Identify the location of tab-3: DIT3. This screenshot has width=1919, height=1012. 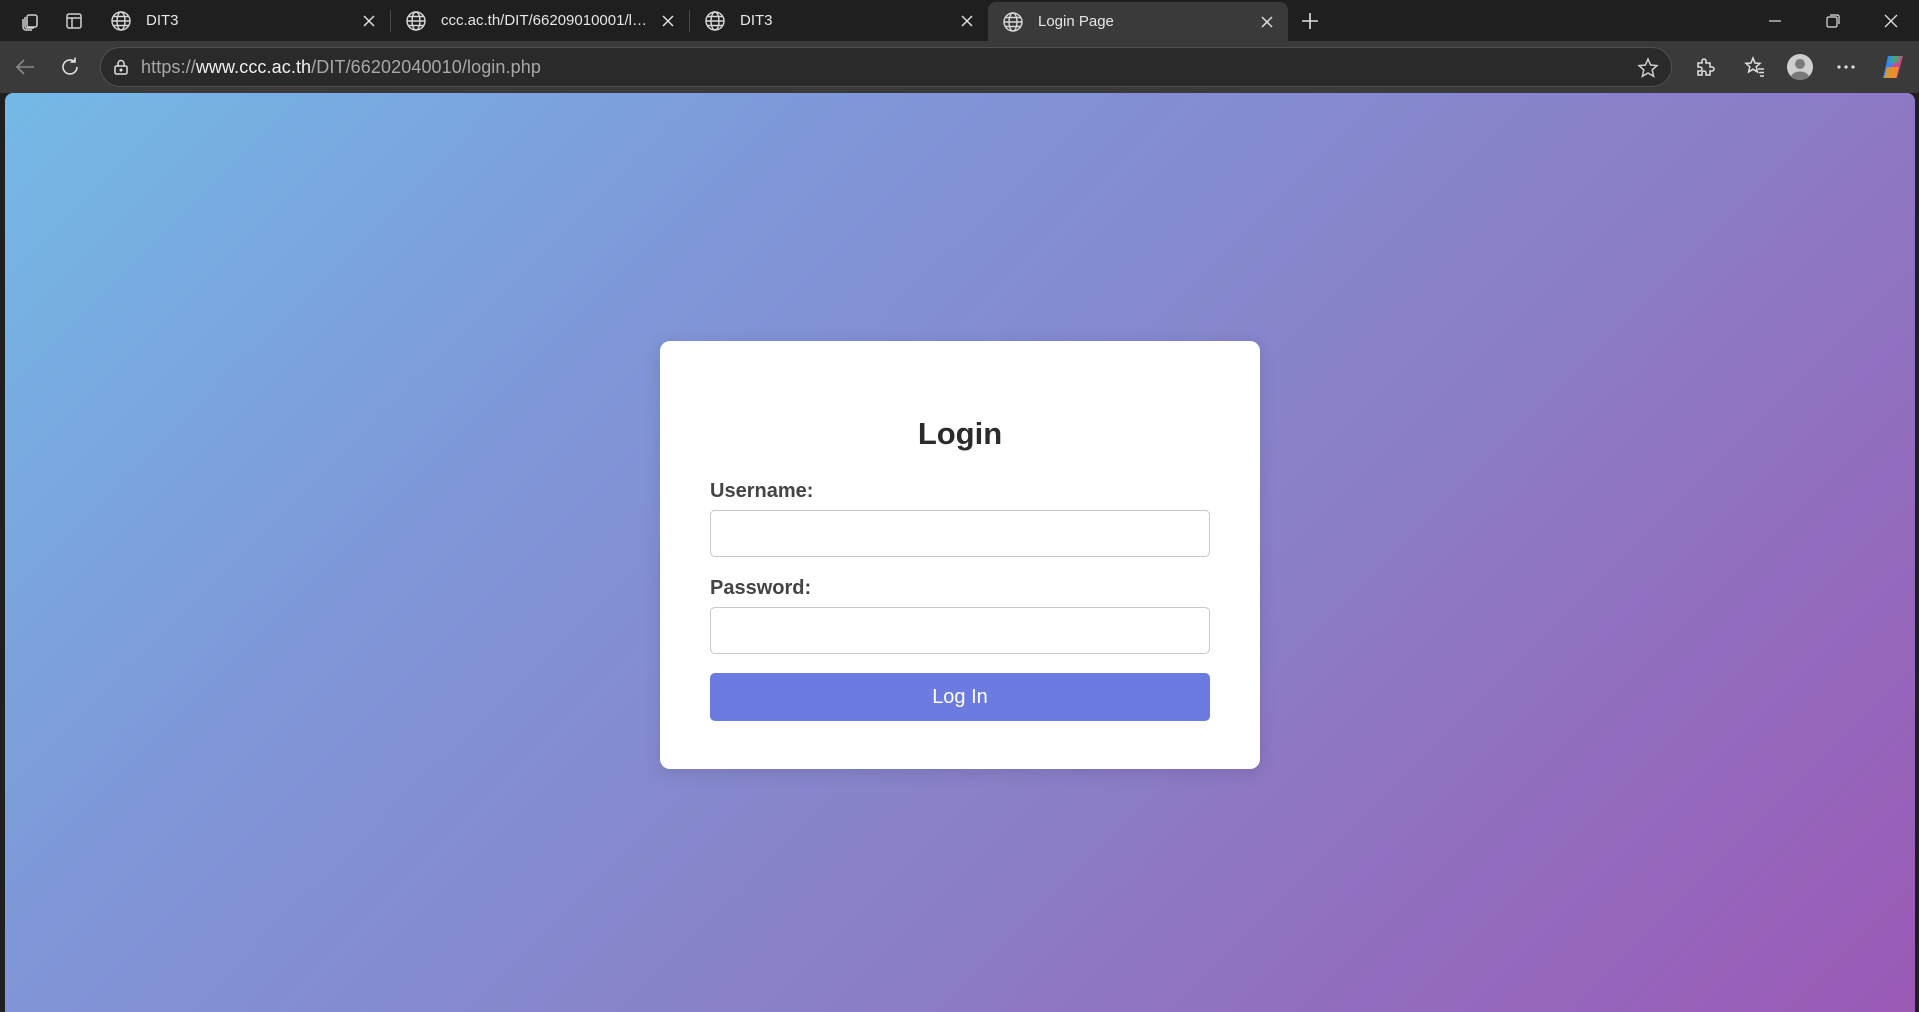
(839, 20).